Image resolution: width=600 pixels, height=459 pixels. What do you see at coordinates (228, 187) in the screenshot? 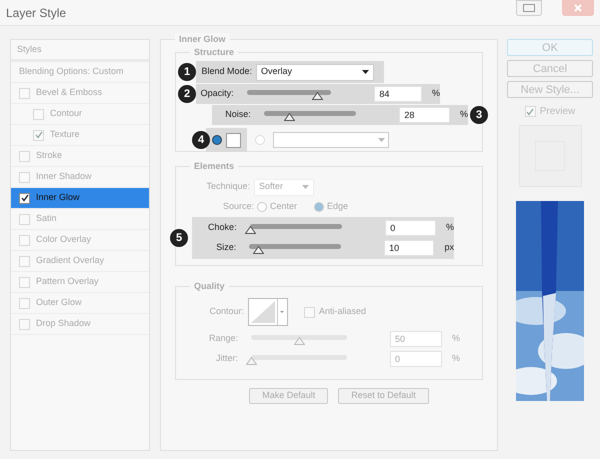
I see `technique-label: Technique:` at bounding box center [228, 187].